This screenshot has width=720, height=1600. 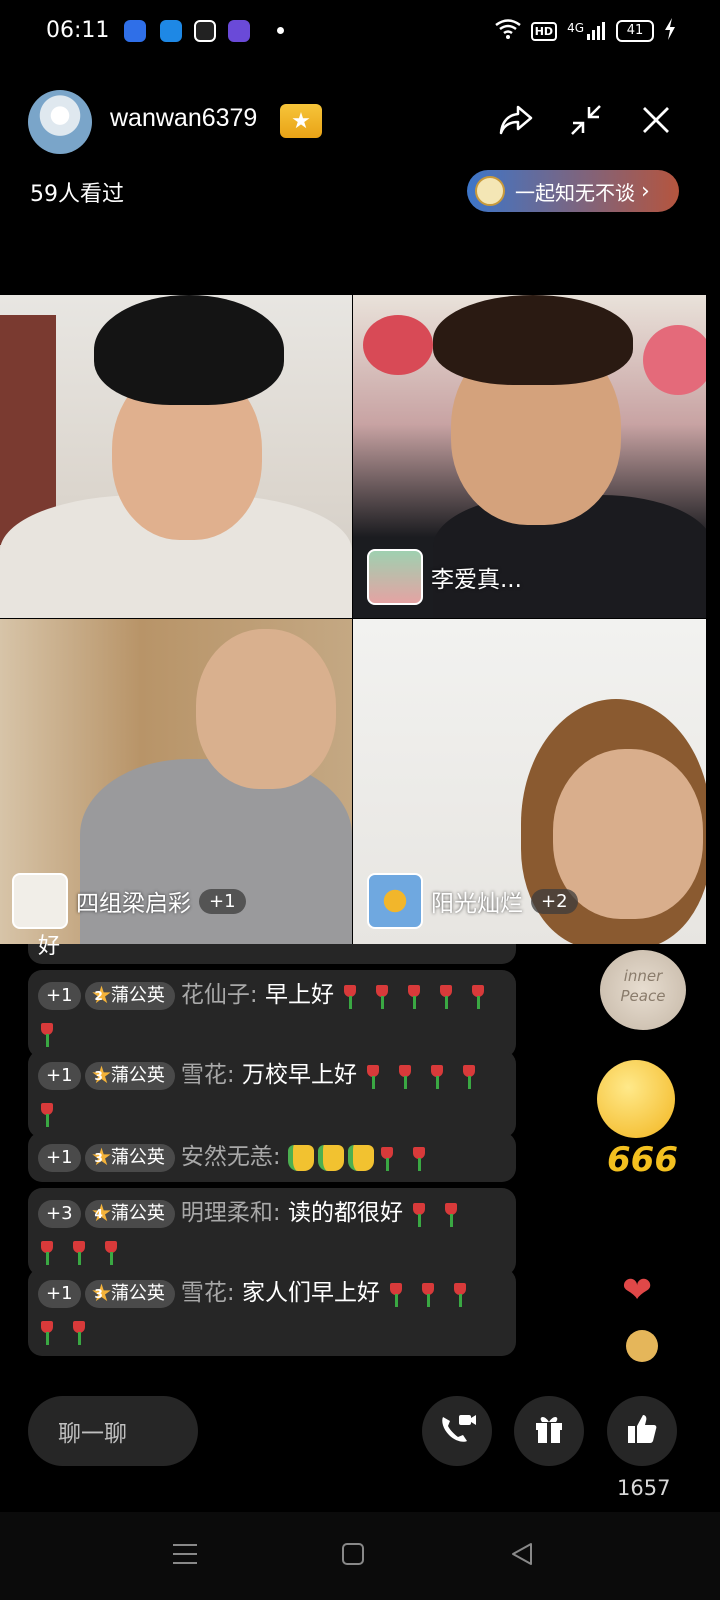 What do you see at coordinates (272, 1312) in the screenshot?
I see `chat-message: +1 ★3 蒲公英 雪花: 家人们早上好` at bounding box center [272, 1312].